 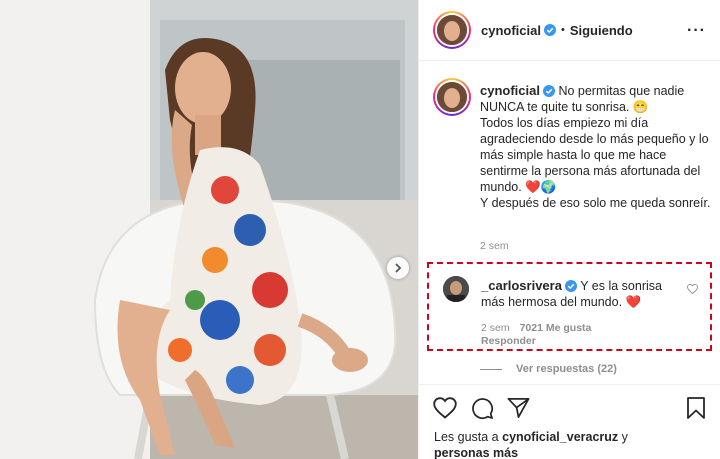 I want to click on post-header: cynoficial • Siguiendo ···, so click(x=569, y=30).